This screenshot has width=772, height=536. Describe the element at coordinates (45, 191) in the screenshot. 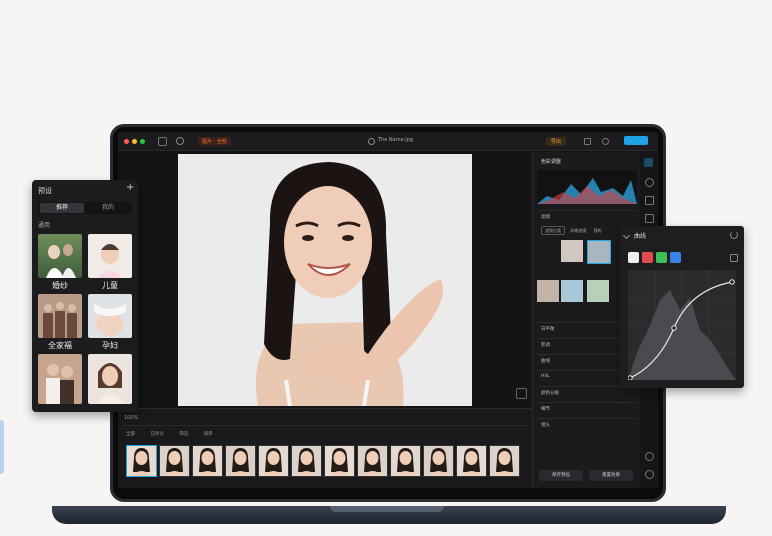

I see `presets-title: 预设` at that location.